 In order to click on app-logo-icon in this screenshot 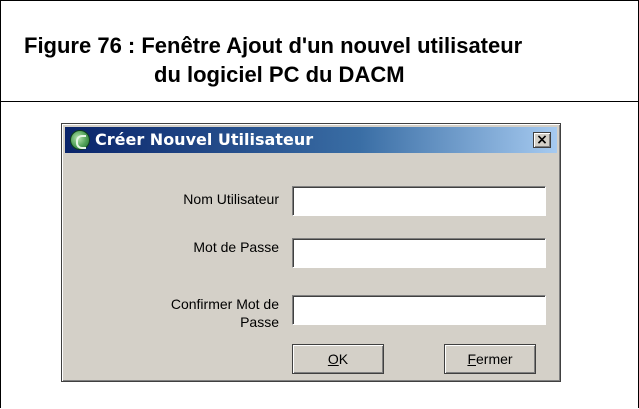, I will do `click(80, 140)`.